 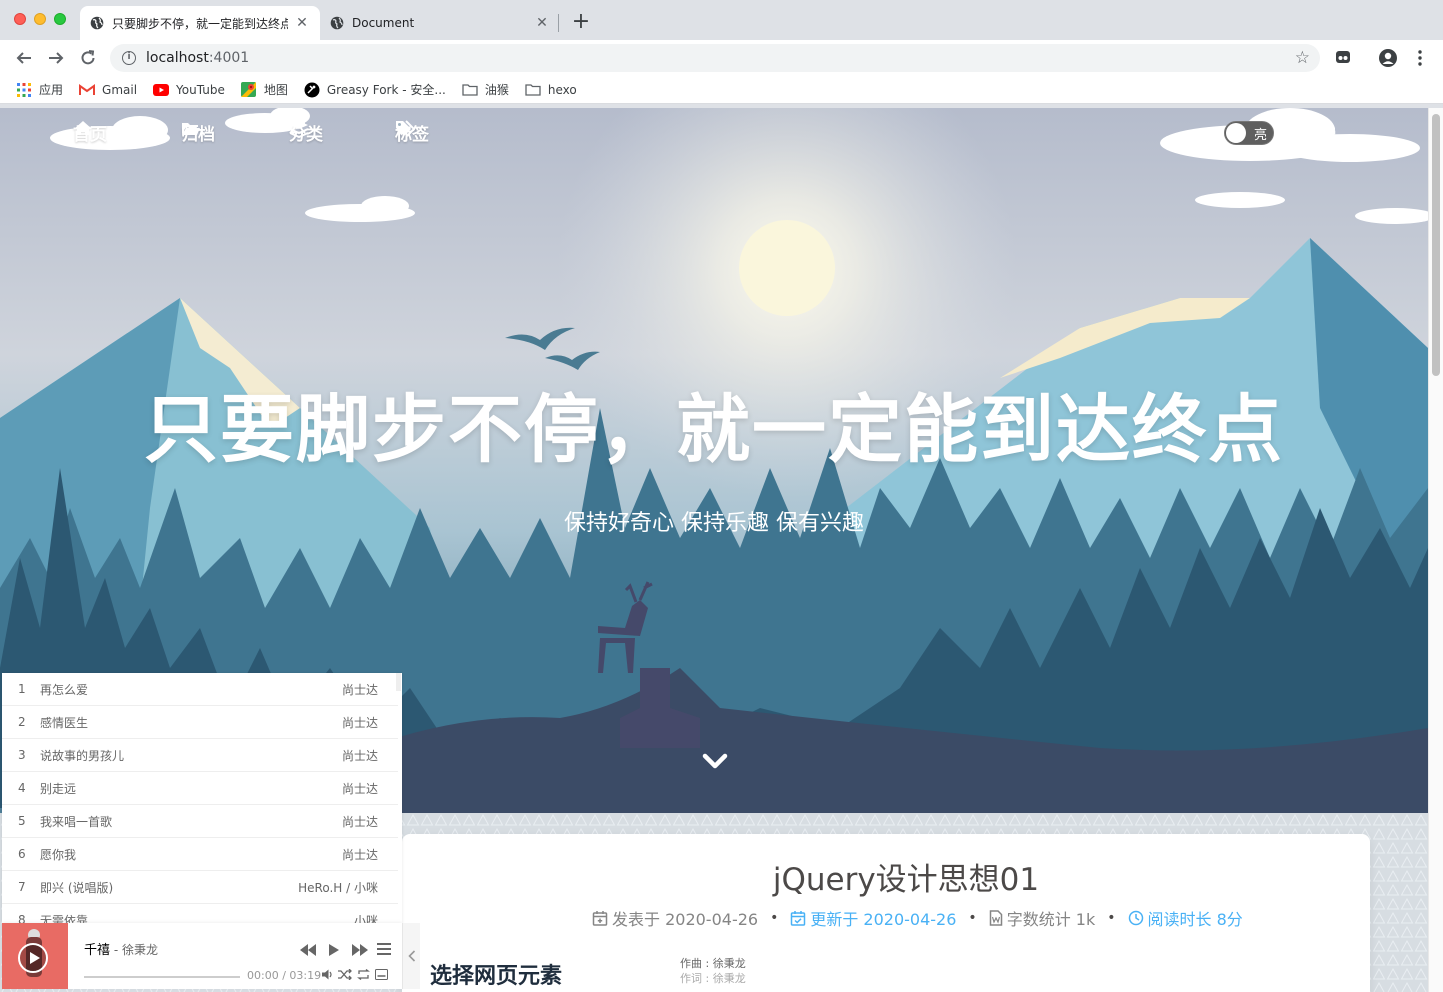 I want to click on search-icon, so click(x=1304, y=129).